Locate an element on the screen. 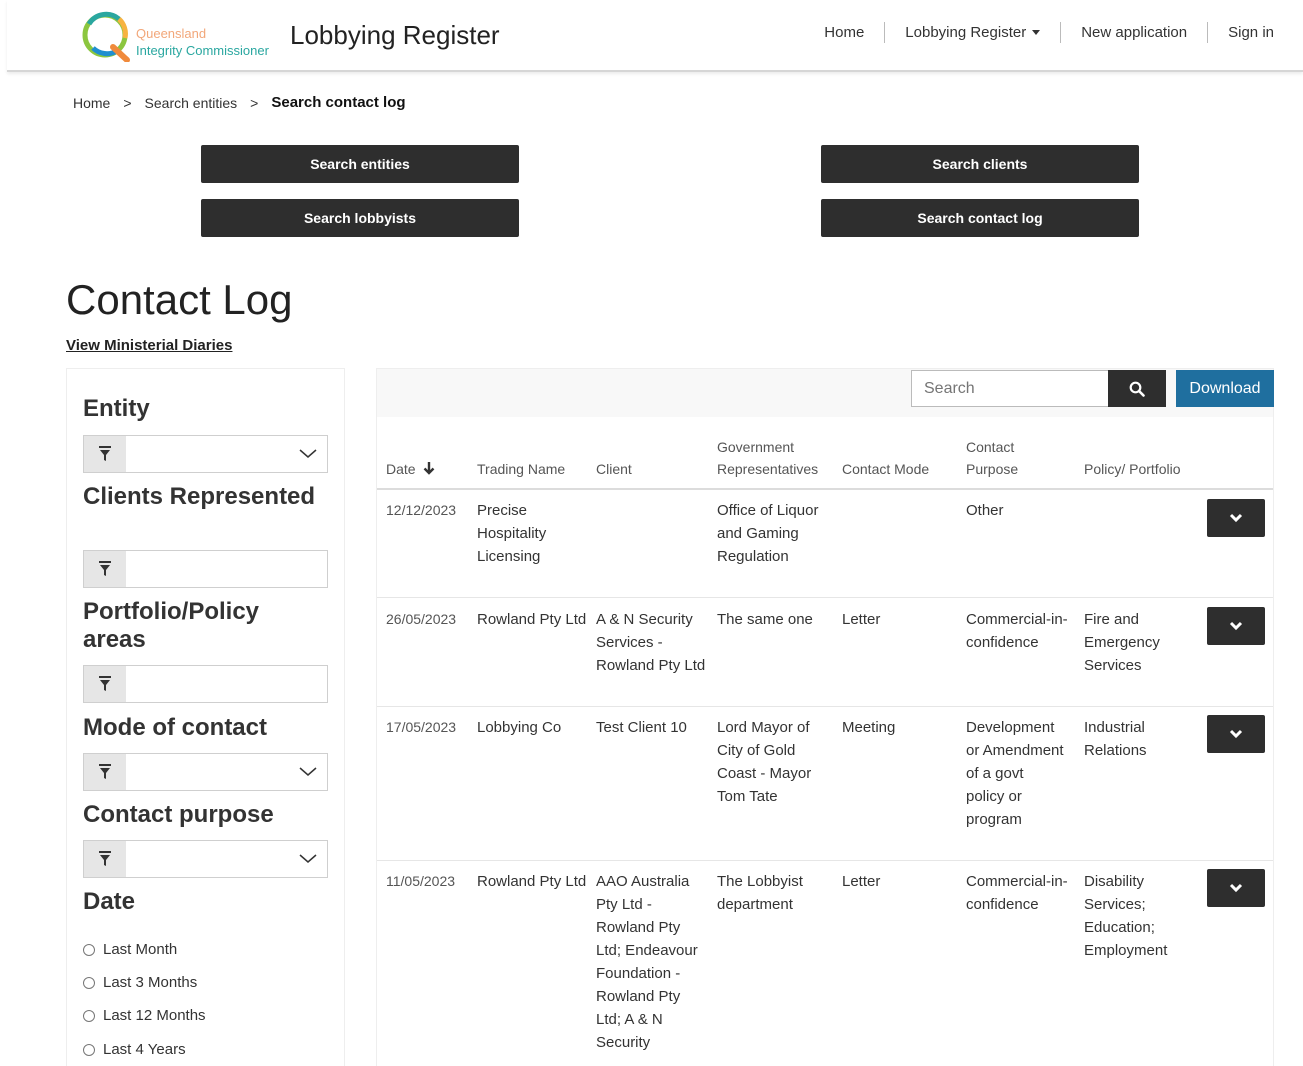 The width and height of the screenshot is (1303, 1066). logo-mark-icon is located at coordinates (106, 36).